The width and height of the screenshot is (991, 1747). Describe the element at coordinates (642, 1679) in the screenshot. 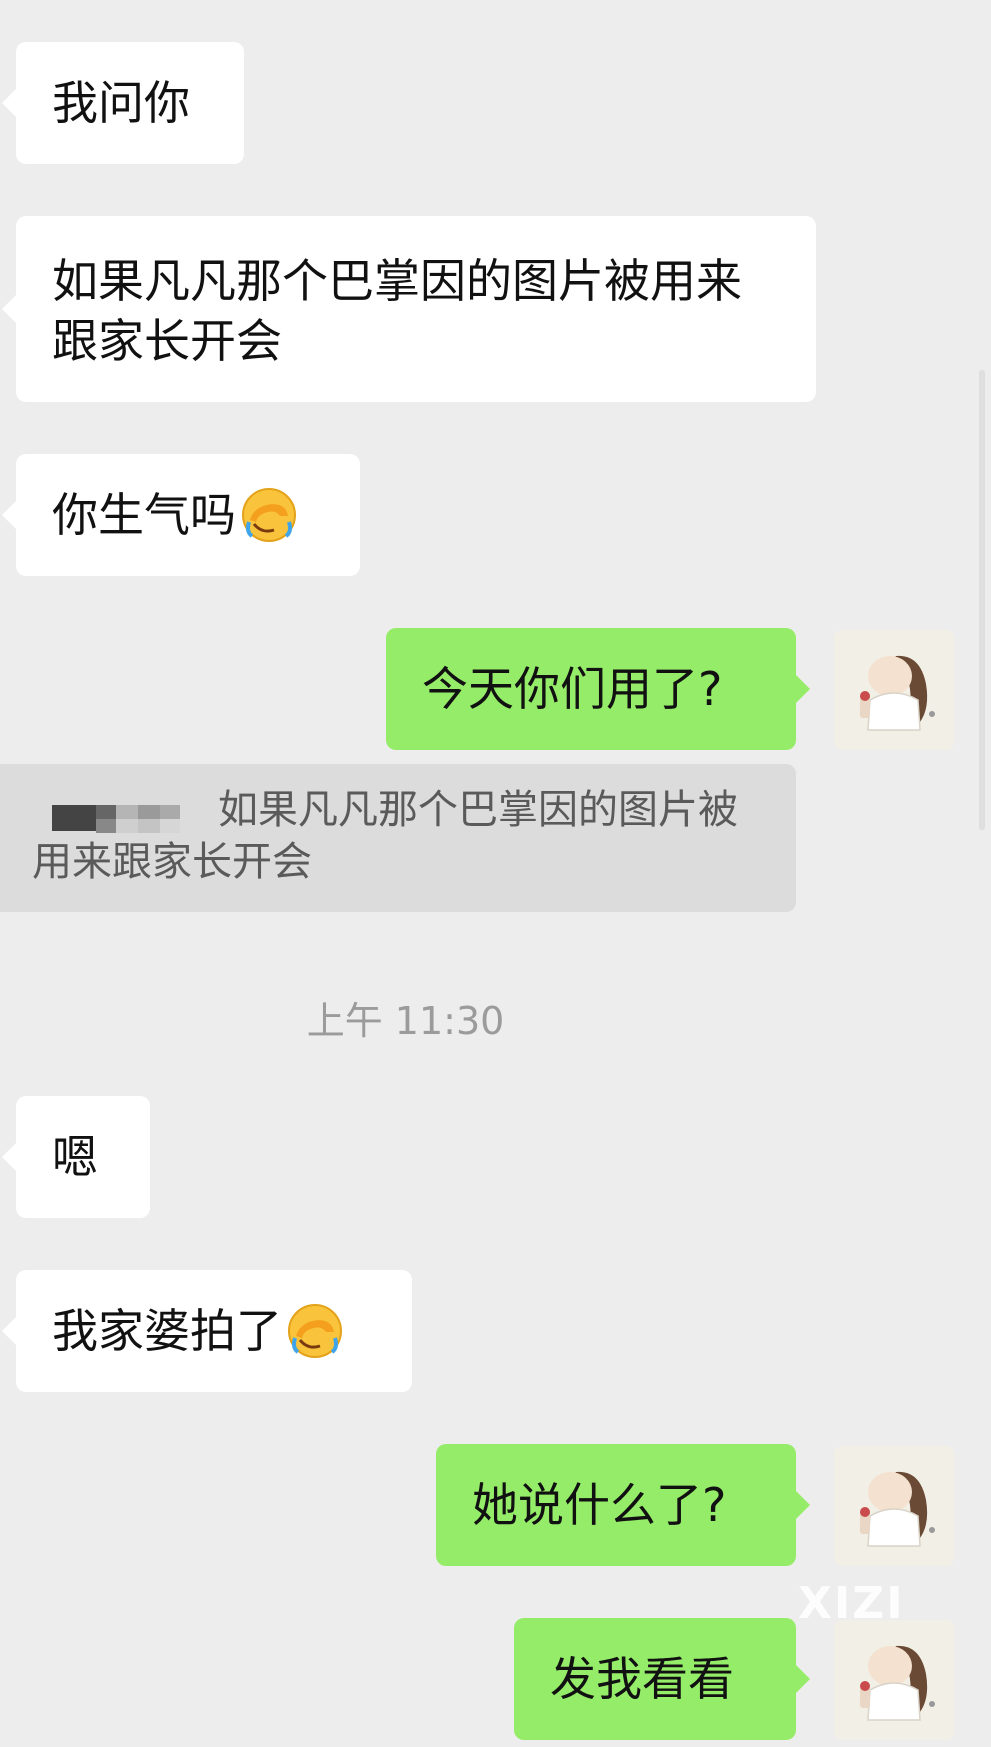

I see `message-text: 发我看看` at that location.